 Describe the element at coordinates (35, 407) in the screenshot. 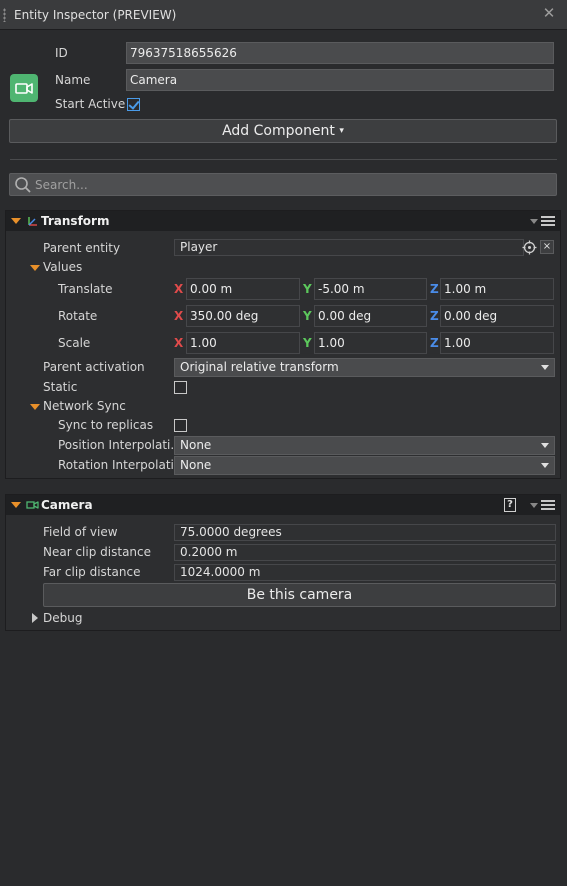

I see `network-sync-collapse-arrow-icon` at that location.